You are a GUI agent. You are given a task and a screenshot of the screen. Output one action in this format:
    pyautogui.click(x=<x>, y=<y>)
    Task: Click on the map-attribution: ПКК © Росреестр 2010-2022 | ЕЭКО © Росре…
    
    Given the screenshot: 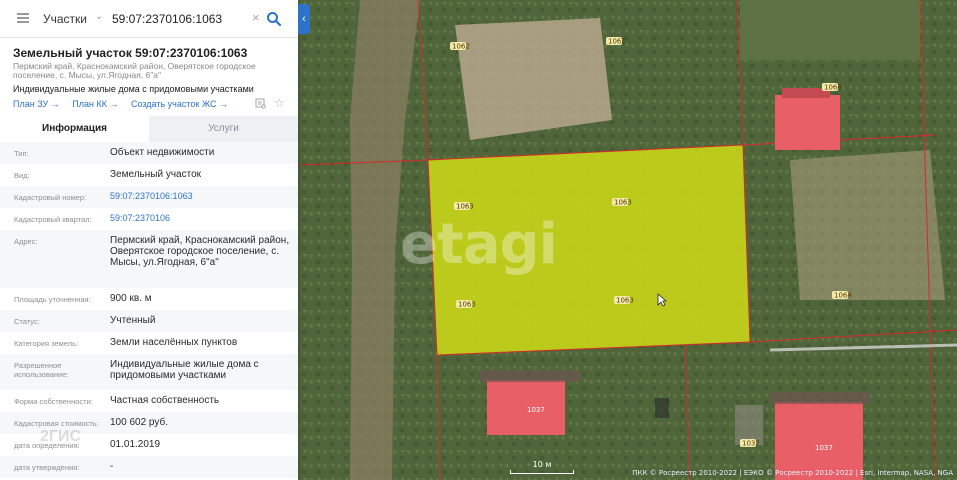 What is the action you would take?
    pyautogui.click(x=792, y=473)
    